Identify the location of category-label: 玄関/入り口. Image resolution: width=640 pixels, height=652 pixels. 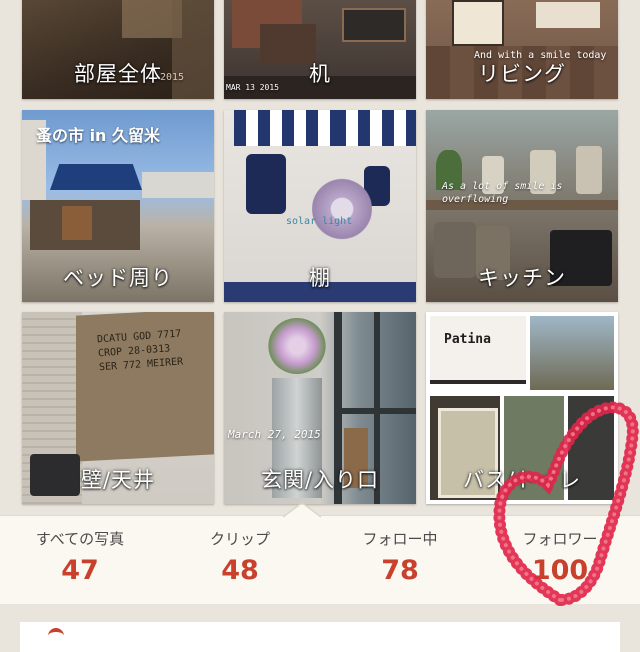
(320, 480).